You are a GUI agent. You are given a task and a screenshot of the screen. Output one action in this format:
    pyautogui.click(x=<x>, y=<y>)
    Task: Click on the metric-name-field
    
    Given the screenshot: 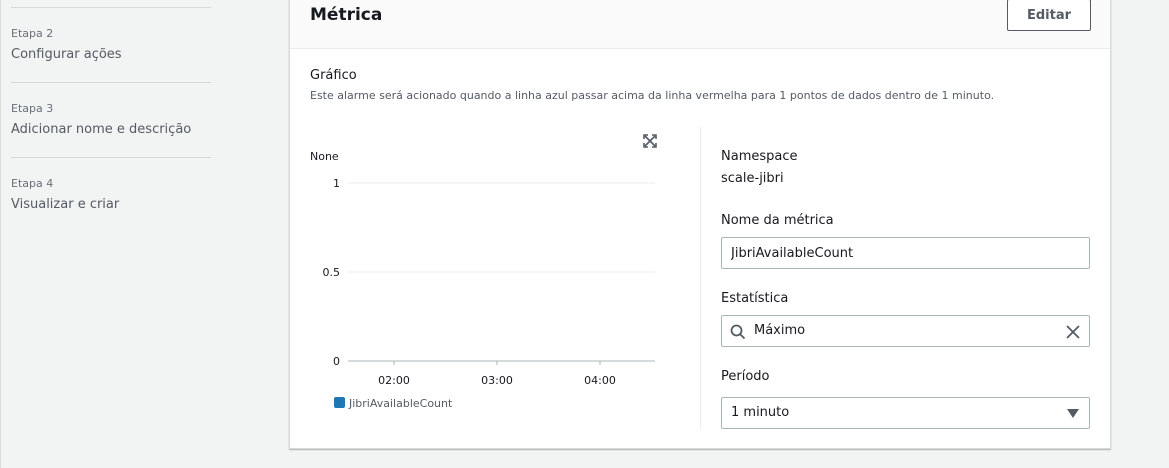 What is the action you would take?
    pyautogui.click(x=905, y=253)
    